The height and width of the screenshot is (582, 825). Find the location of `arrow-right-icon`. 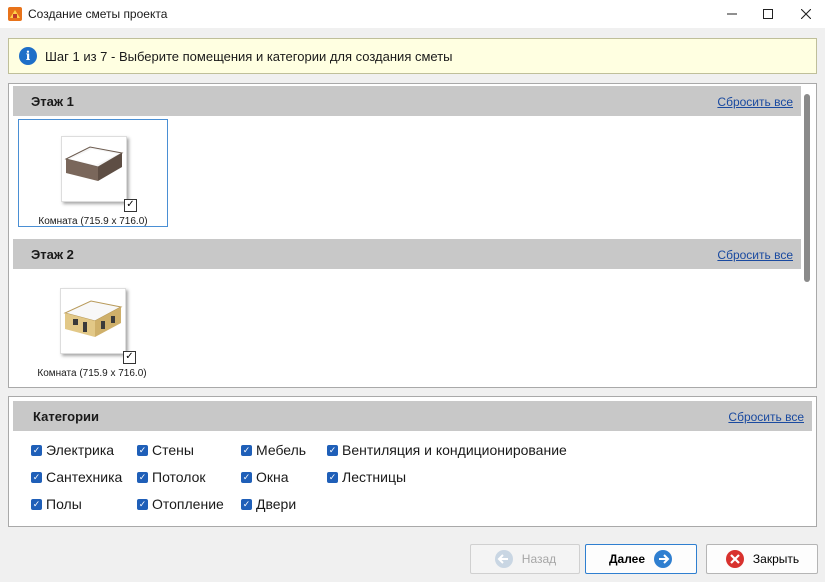

arrow-right-icon is located at coordinates (663, 559).